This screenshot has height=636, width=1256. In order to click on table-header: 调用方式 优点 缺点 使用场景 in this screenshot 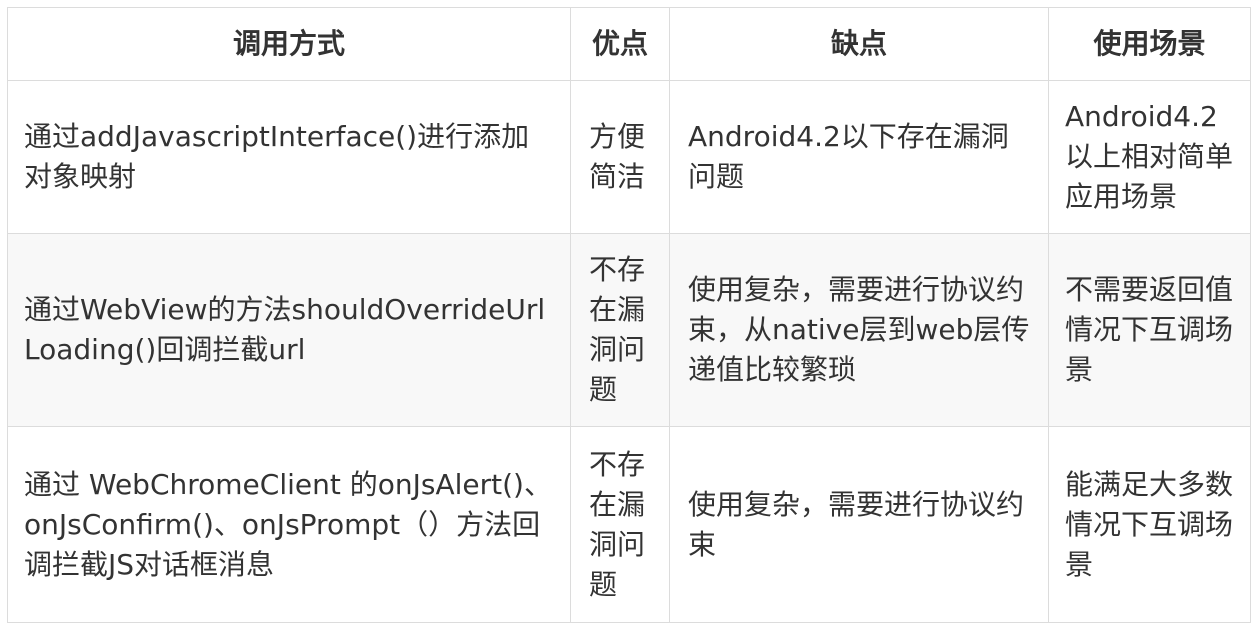, I will do `click(629, 44)`.